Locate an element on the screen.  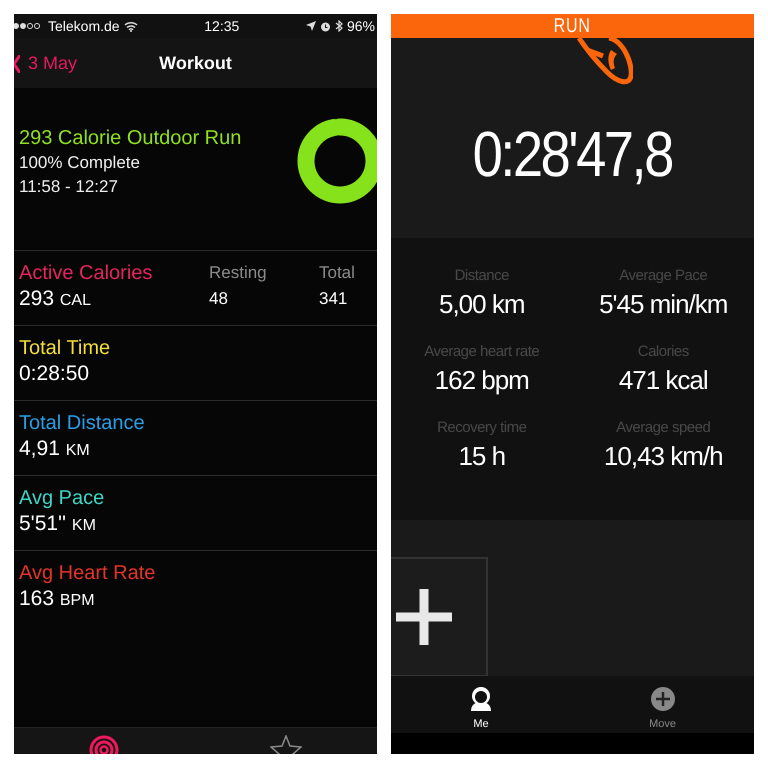
metric-value: 293 CAL is located at coordinates (55, 299).